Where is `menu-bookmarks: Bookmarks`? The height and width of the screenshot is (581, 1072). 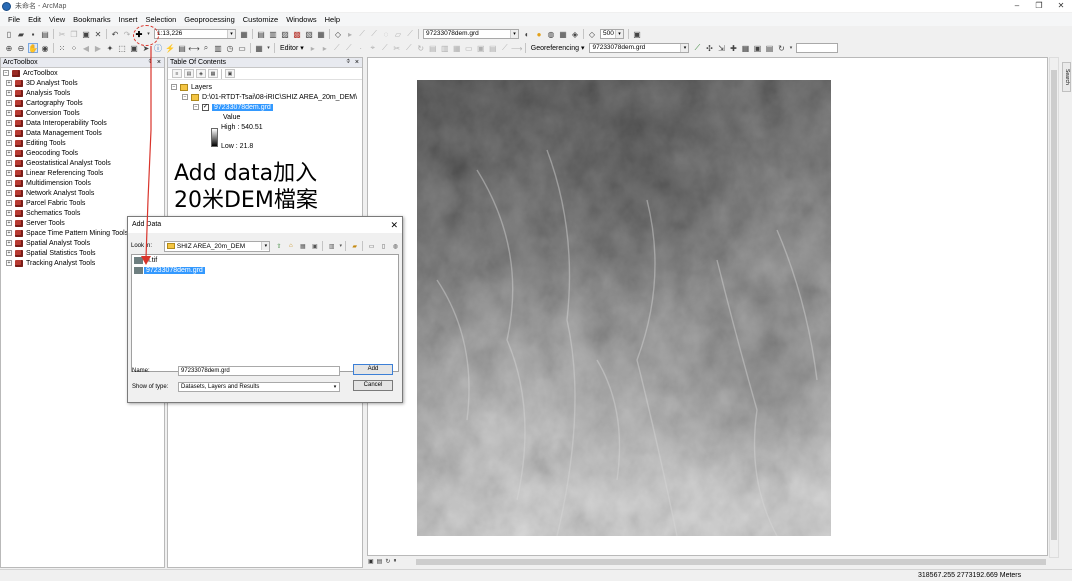 menu-bookmarks: Bookmarks is located at coordinates (92, 19).